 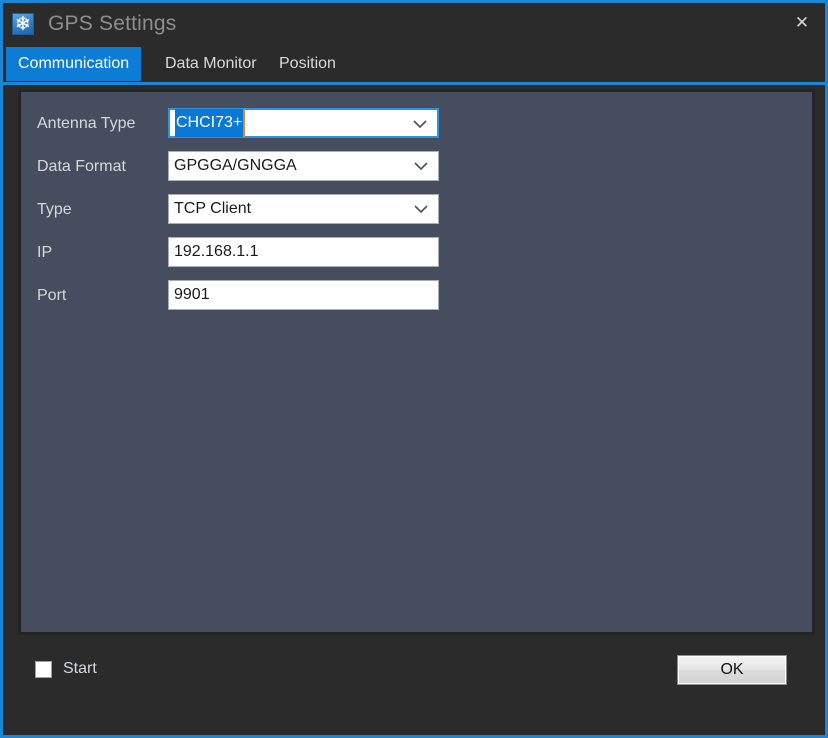 I want to click on antenna-type-value: CHCI73+, so click(x=210, y=123).